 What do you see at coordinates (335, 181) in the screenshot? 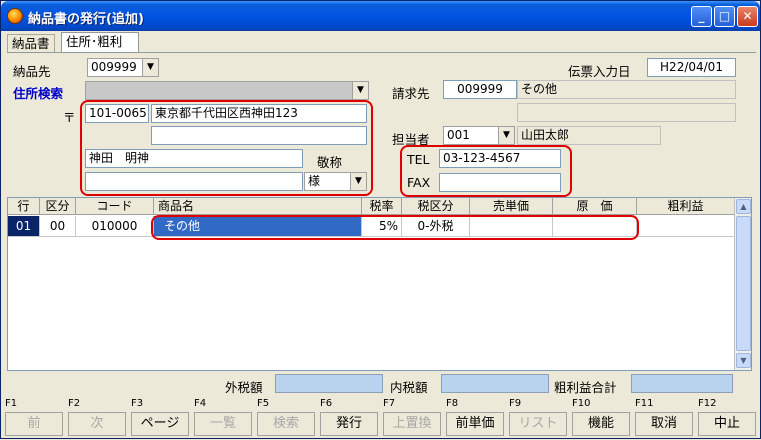
I see `honorific-select: 様 ▼` at bounding box center [335, 181].